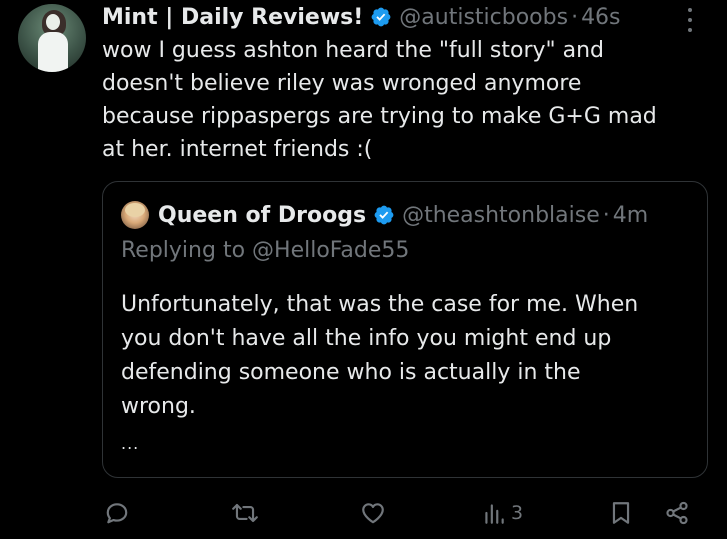 The width and height of the screenshot is (727, 539). I want to click on bookmark-icon, so click(621, 513).